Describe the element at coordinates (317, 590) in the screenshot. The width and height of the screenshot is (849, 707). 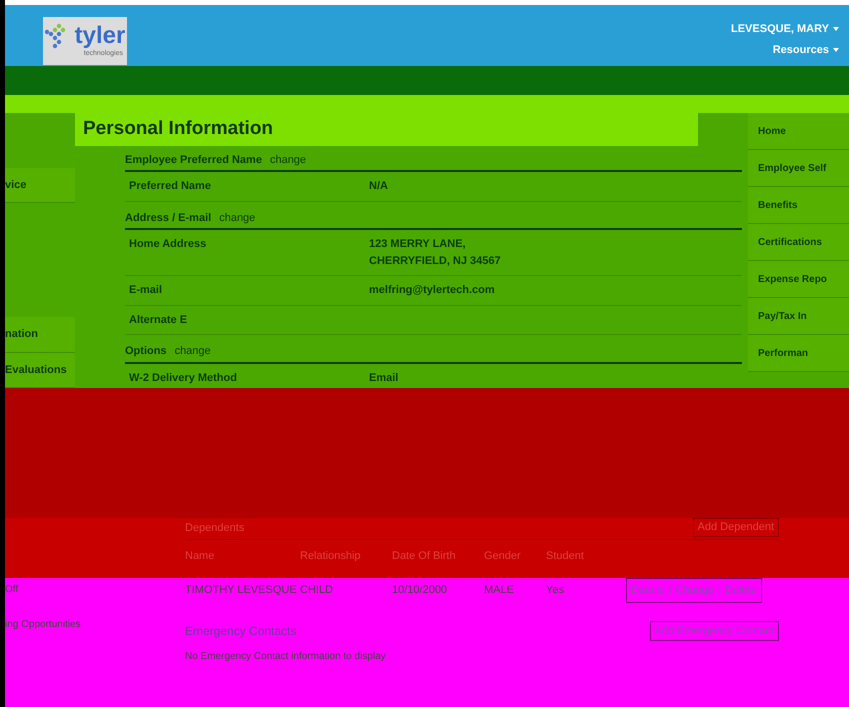
I see `table-cell-text: CHILD` at that location.